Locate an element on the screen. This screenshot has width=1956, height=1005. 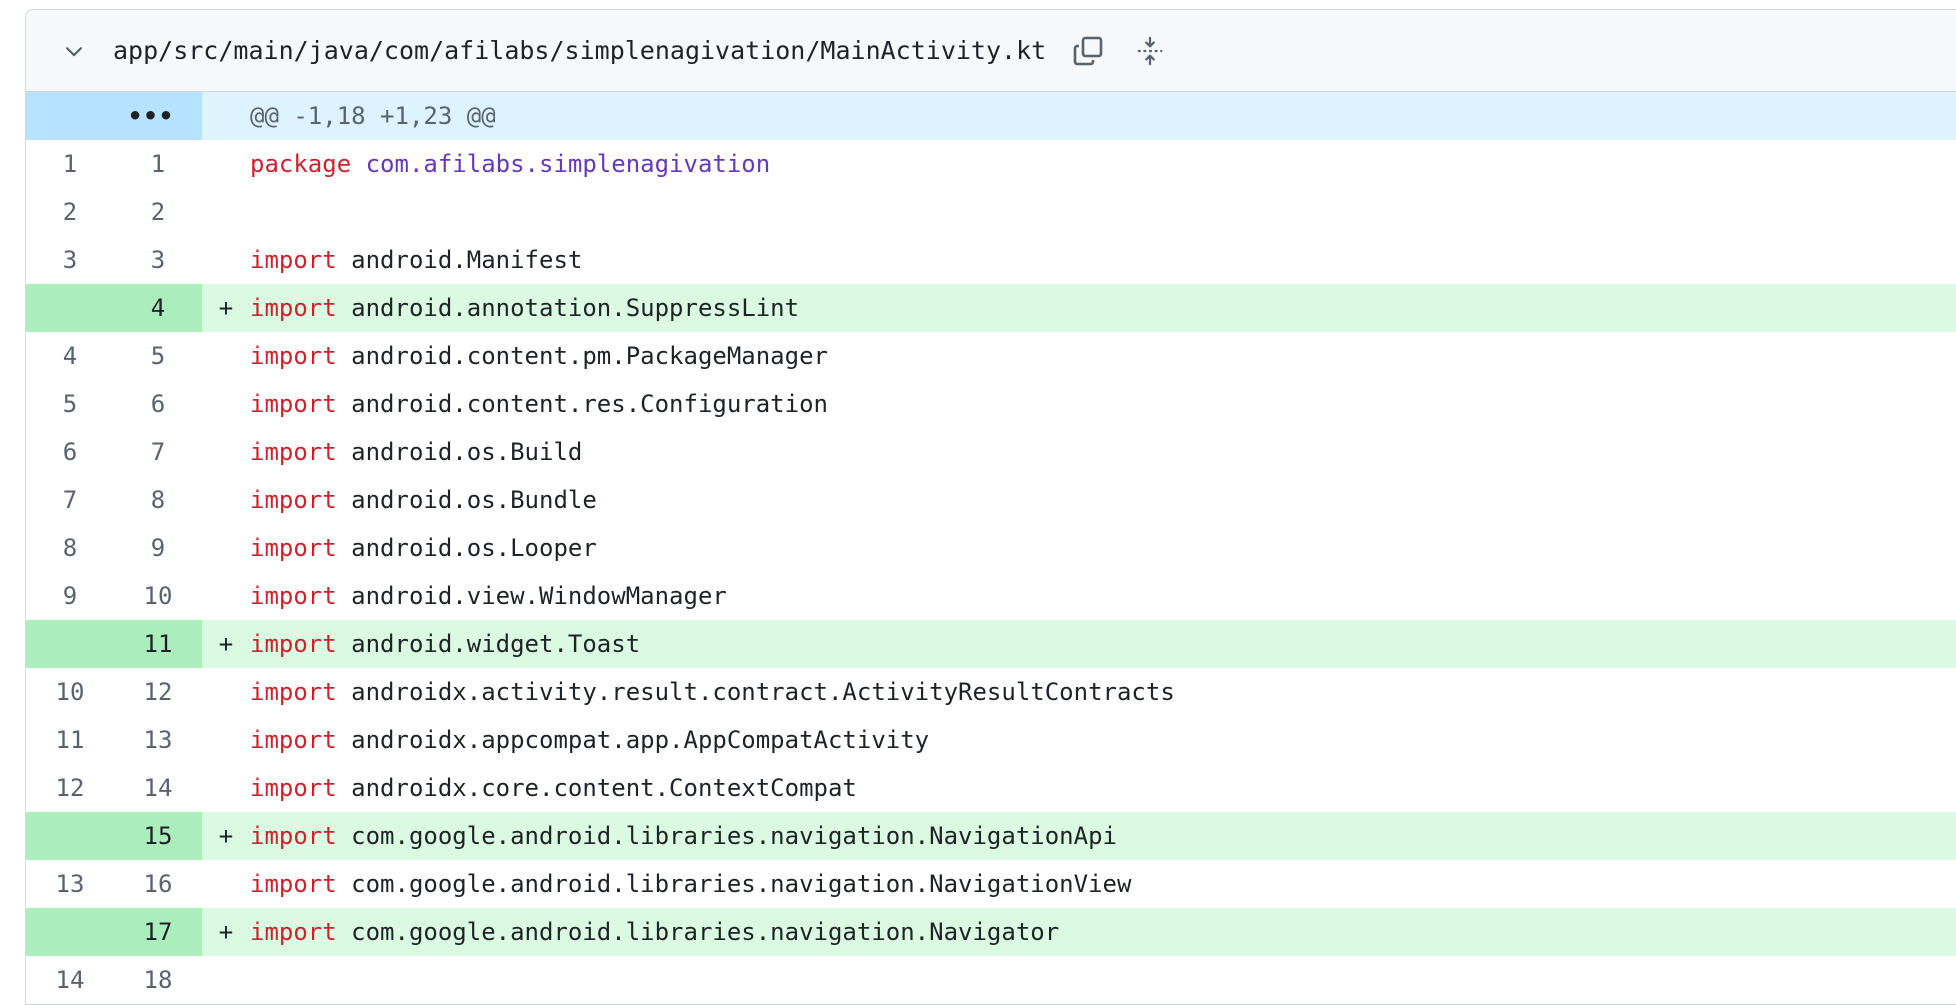
old-line-number: 9 is located at coordinates (70, 596).